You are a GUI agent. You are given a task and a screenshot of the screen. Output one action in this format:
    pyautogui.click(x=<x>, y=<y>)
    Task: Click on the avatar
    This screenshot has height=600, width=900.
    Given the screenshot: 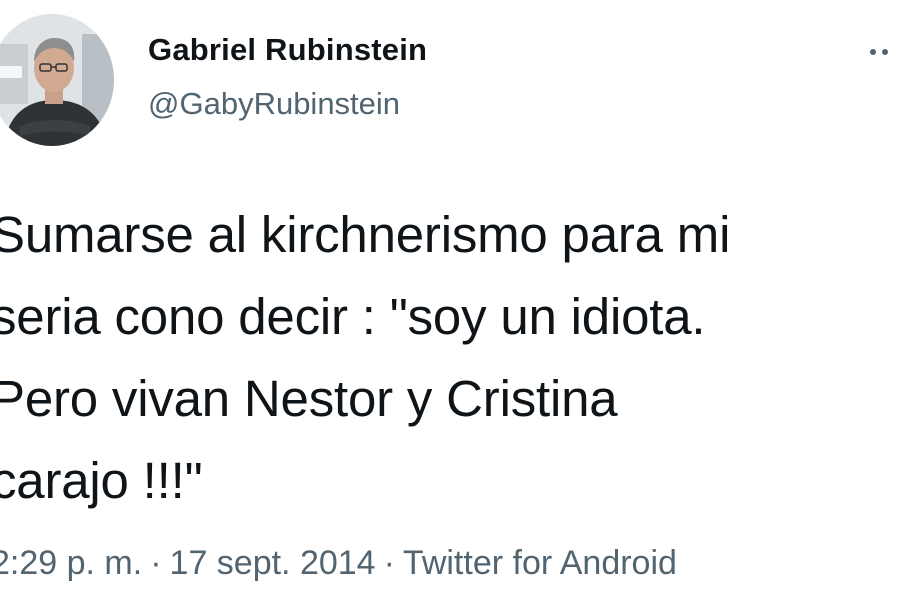 What is the action you would take?
    pyautogui.click(x=57, y=80)
    